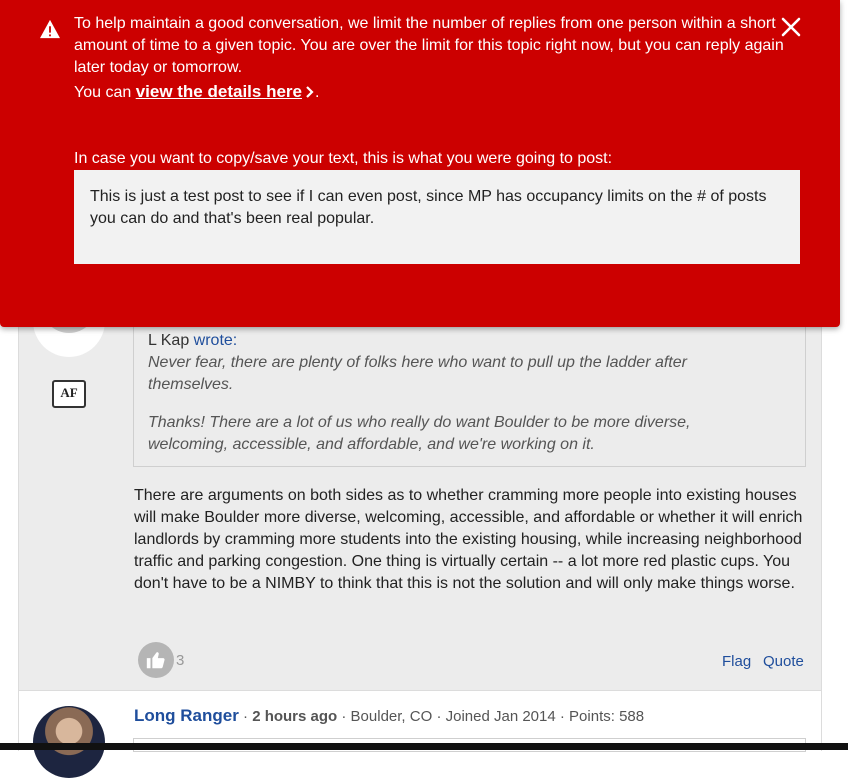 This screenshot has width=848, height=778. Describe the element at coordinates (736, 661) in the screenshot. I see `flag-link: Flag` at that location.